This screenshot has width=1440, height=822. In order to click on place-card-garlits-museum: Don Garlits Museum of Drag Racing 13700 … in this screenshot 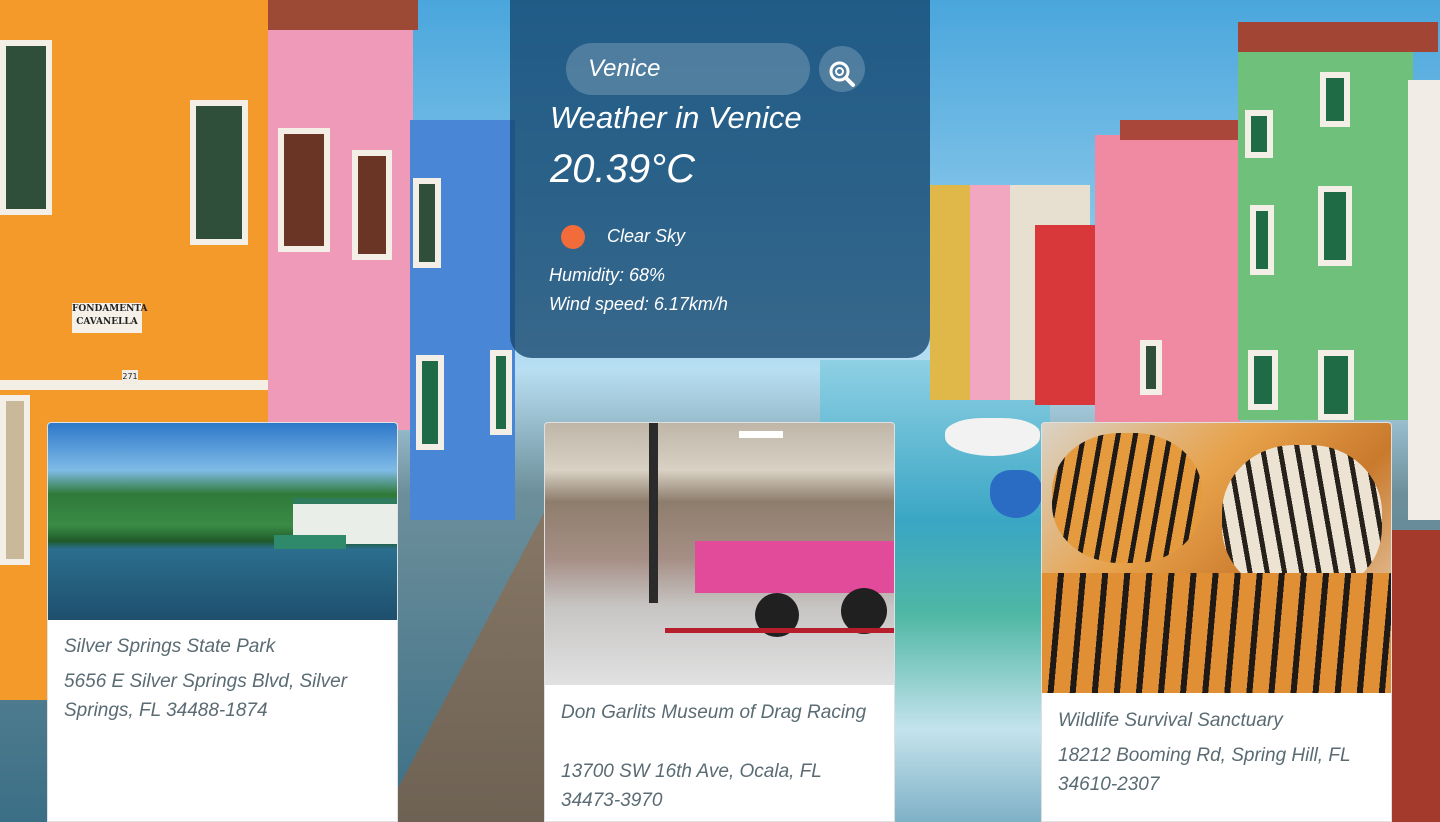, I will do `click(719, 622)`.